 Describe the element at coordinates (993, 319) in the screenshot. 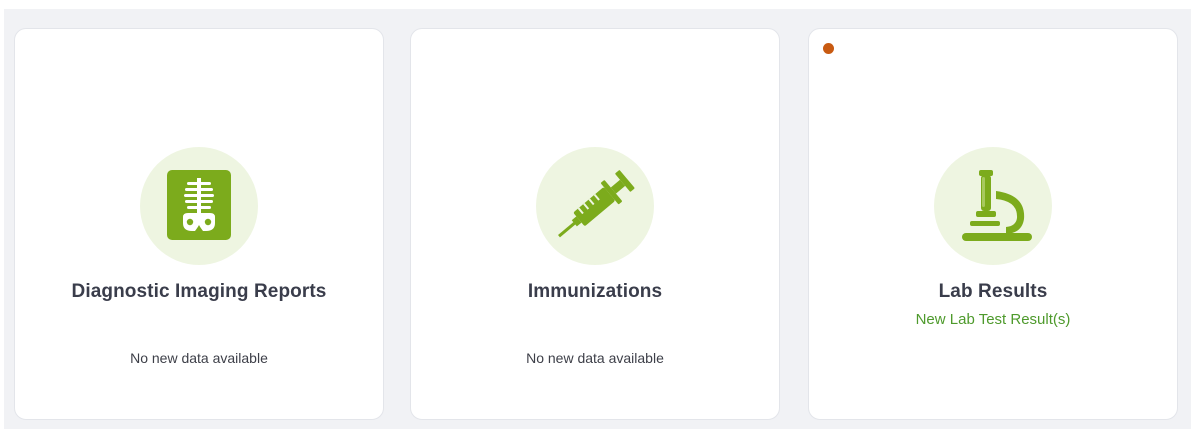

I see `card-subtitle: New Lab Test Result(s)` at that location.